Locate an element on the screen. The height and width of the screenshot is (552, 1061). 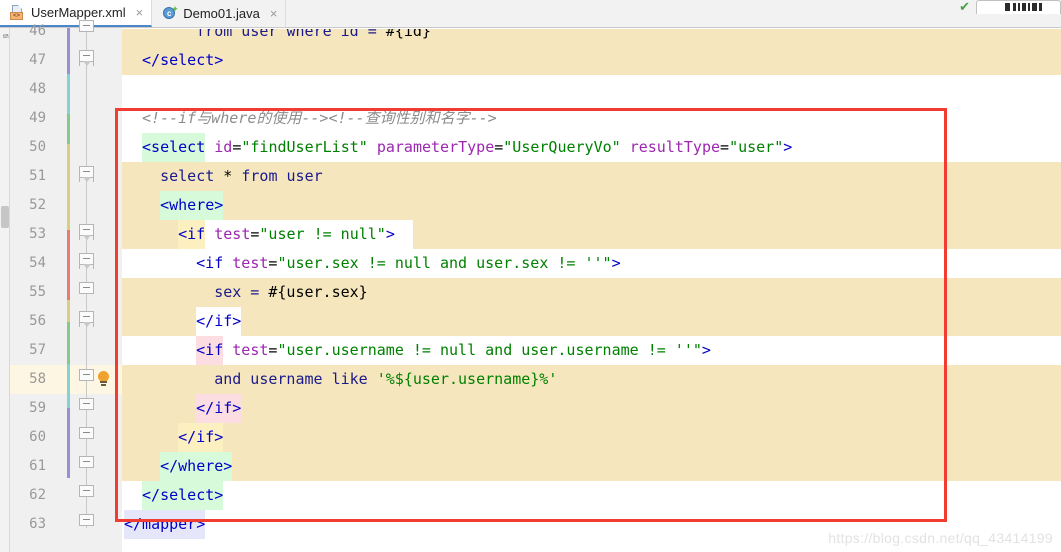
code-line: <!--if与where的使用--><!--查询性别和名字--> is located at coordinates (591, 118).